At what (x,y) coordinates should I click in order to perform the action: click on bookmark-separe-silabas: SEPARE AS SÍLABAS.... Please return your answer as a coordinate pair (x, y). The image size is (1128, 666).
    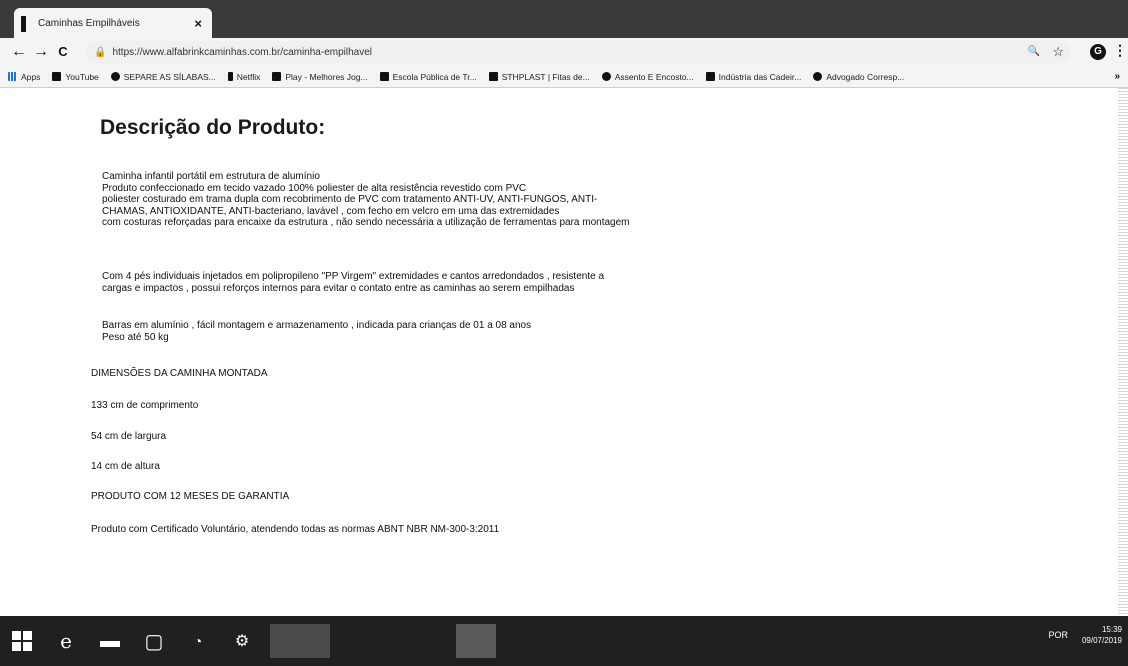
    Looking at the image, I should click on (163, 77).